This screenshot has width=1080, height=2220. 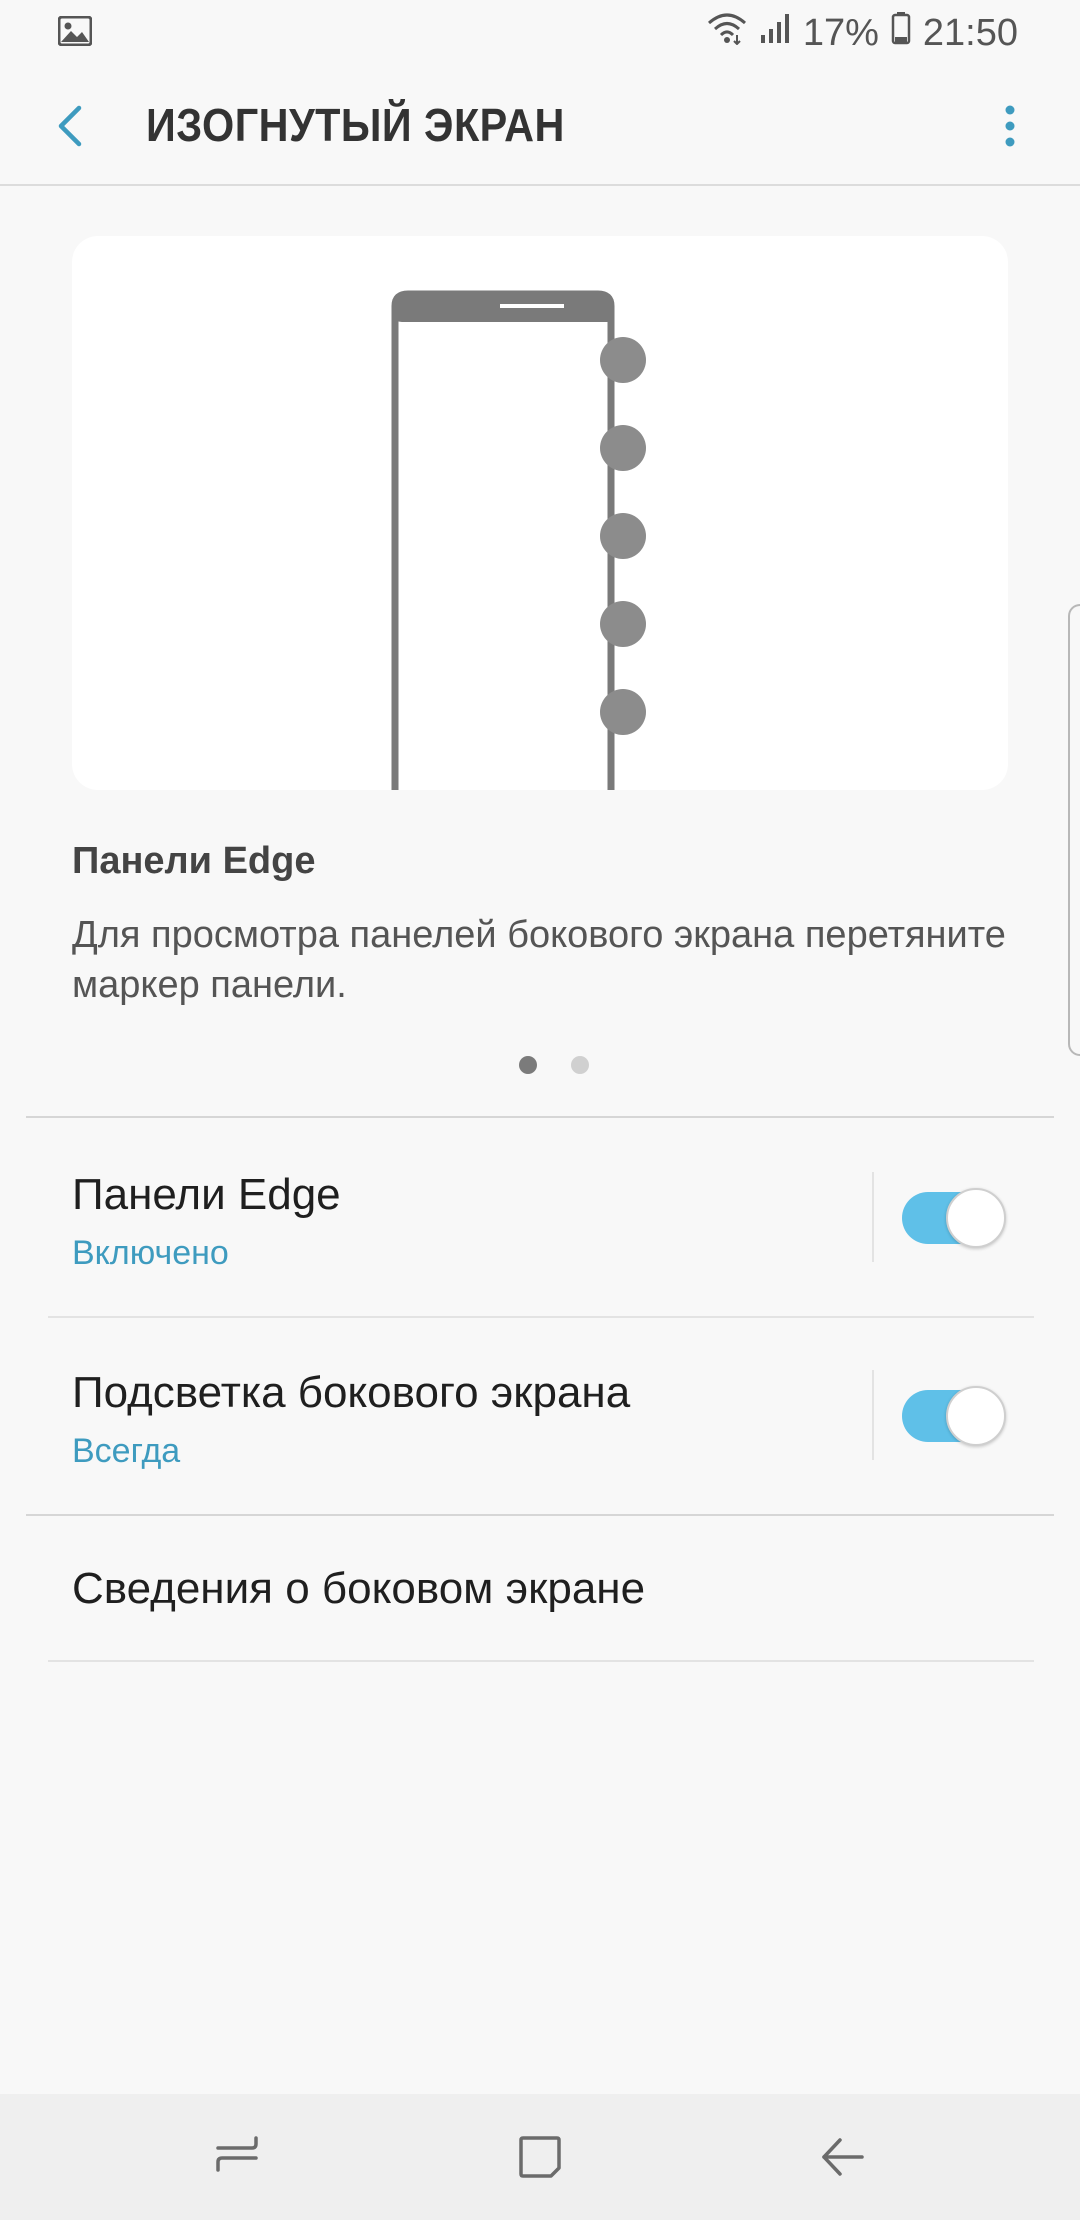 What do you see at coordinates (126, 1451) in the screenshot?
I see `setting-subtitle: Всегда` at bounding box center [126, 1451].